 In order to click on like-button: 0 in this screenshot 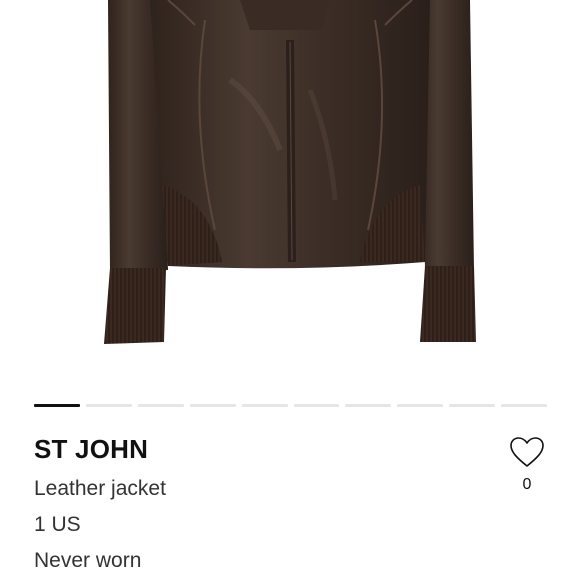, I will do `click(527, 468)`.